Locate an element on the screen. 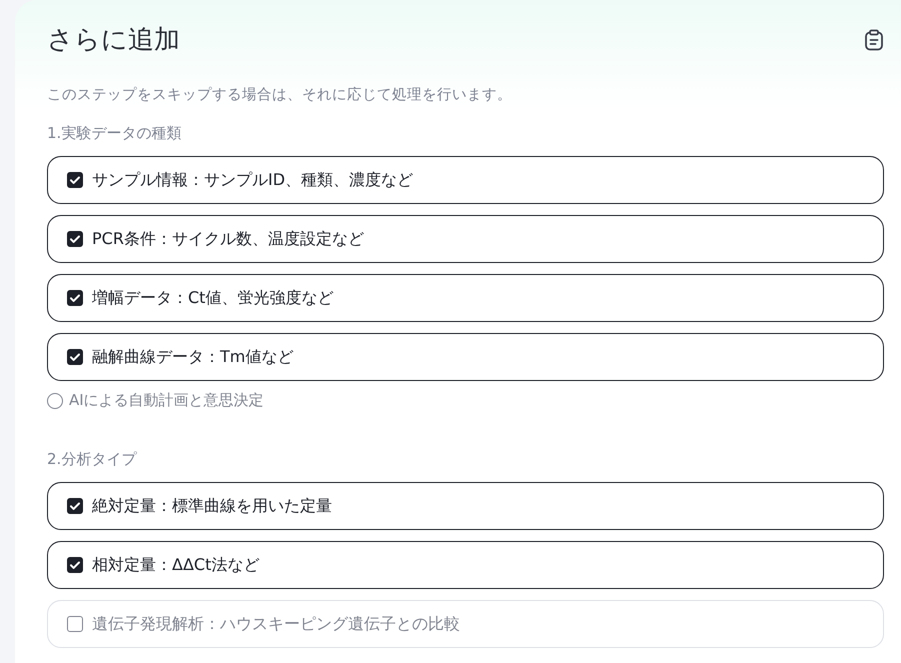 Image resolution: width=901 pixels, height=663 pixels. option-checkbox: サンプル情報：サンプルID、種類、濃度など is located at coordinates (465, 180).